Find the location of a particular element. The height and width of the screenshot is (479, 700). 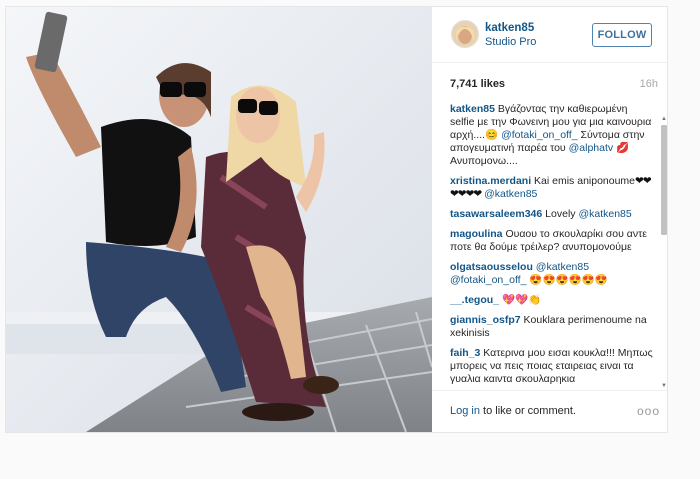

hearts-emoji-icon: 💖💖 is located at coordinates (515, 300).